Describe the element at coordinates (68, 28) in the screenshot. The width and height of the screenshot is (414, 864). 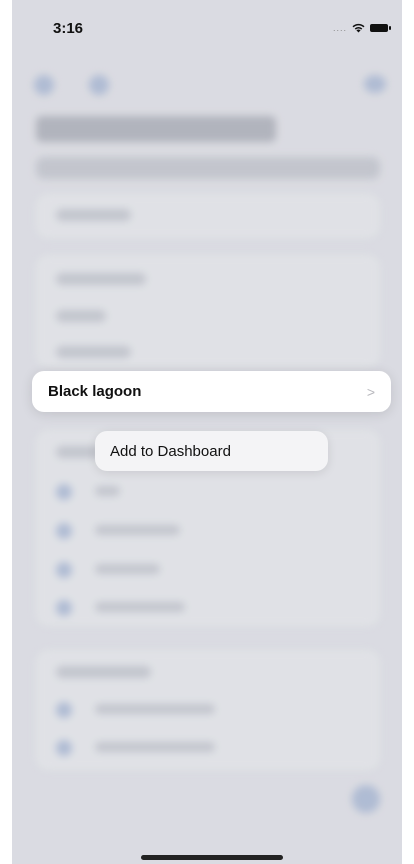
I see `status-time: 3:16` at that location.